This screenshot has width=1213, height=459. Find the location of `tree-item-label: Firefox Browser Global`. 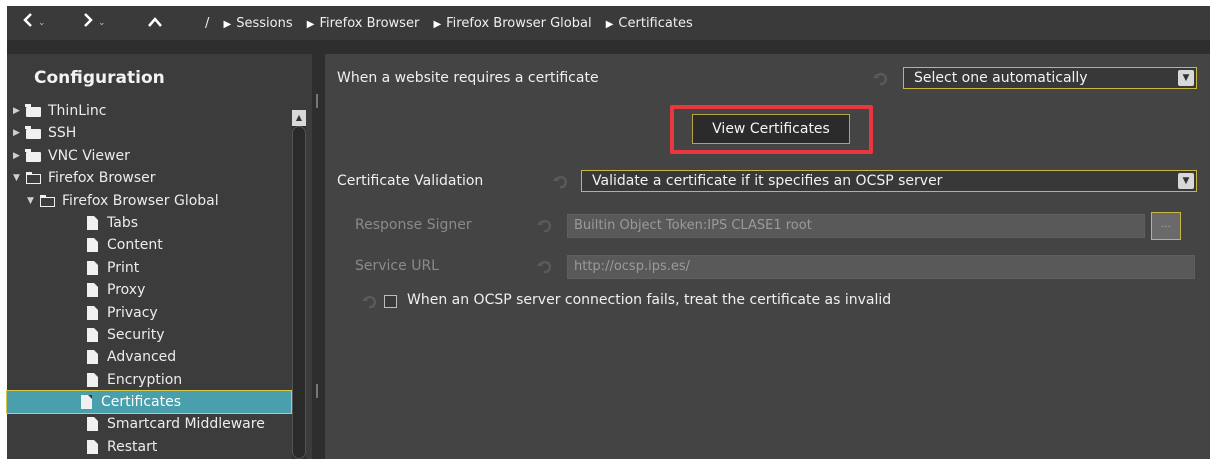

tree-item-label: Firefox Browser Global is located at coordinates (140, 200).